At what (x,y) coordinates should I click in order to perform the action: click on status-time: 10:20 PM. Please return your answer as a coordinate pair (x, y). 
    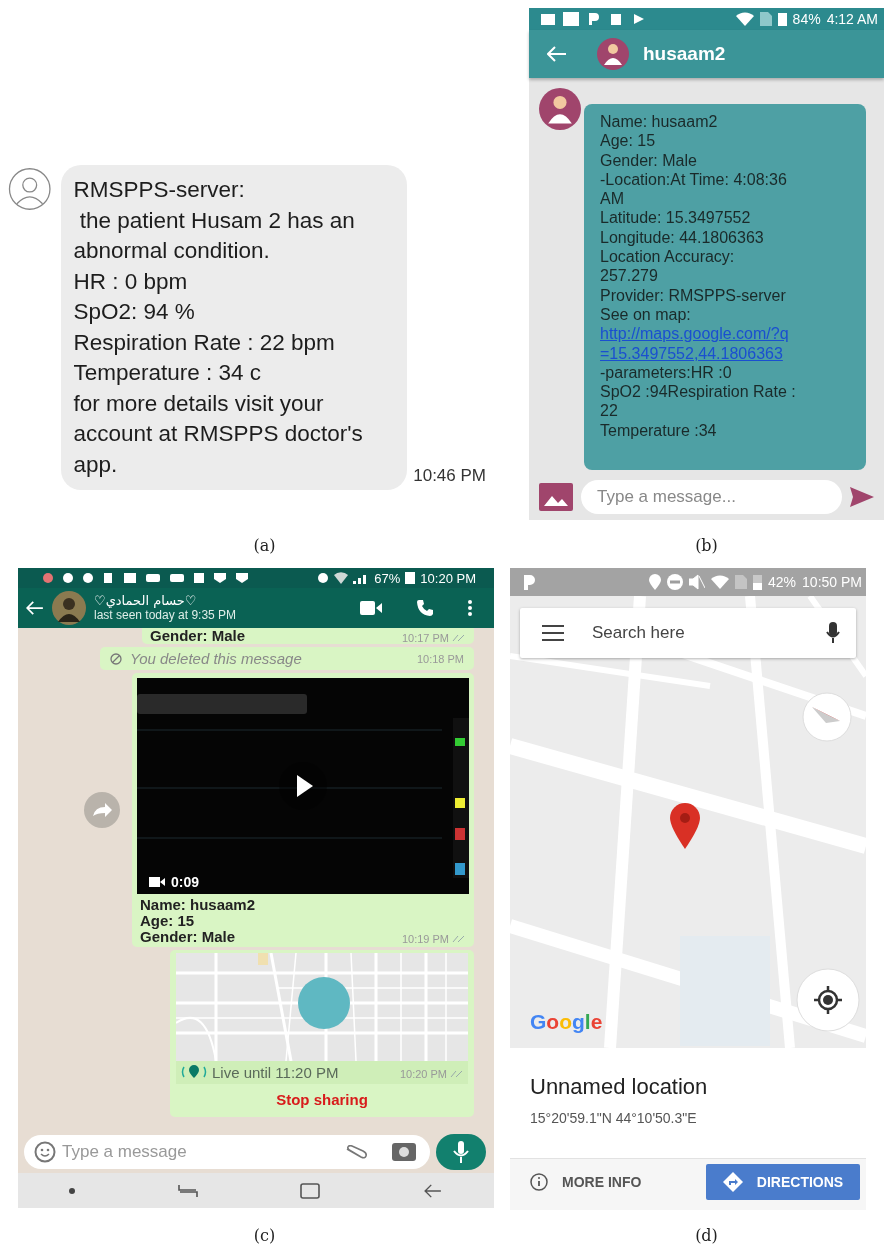
    Looking at the image, I should click on (448, 578).